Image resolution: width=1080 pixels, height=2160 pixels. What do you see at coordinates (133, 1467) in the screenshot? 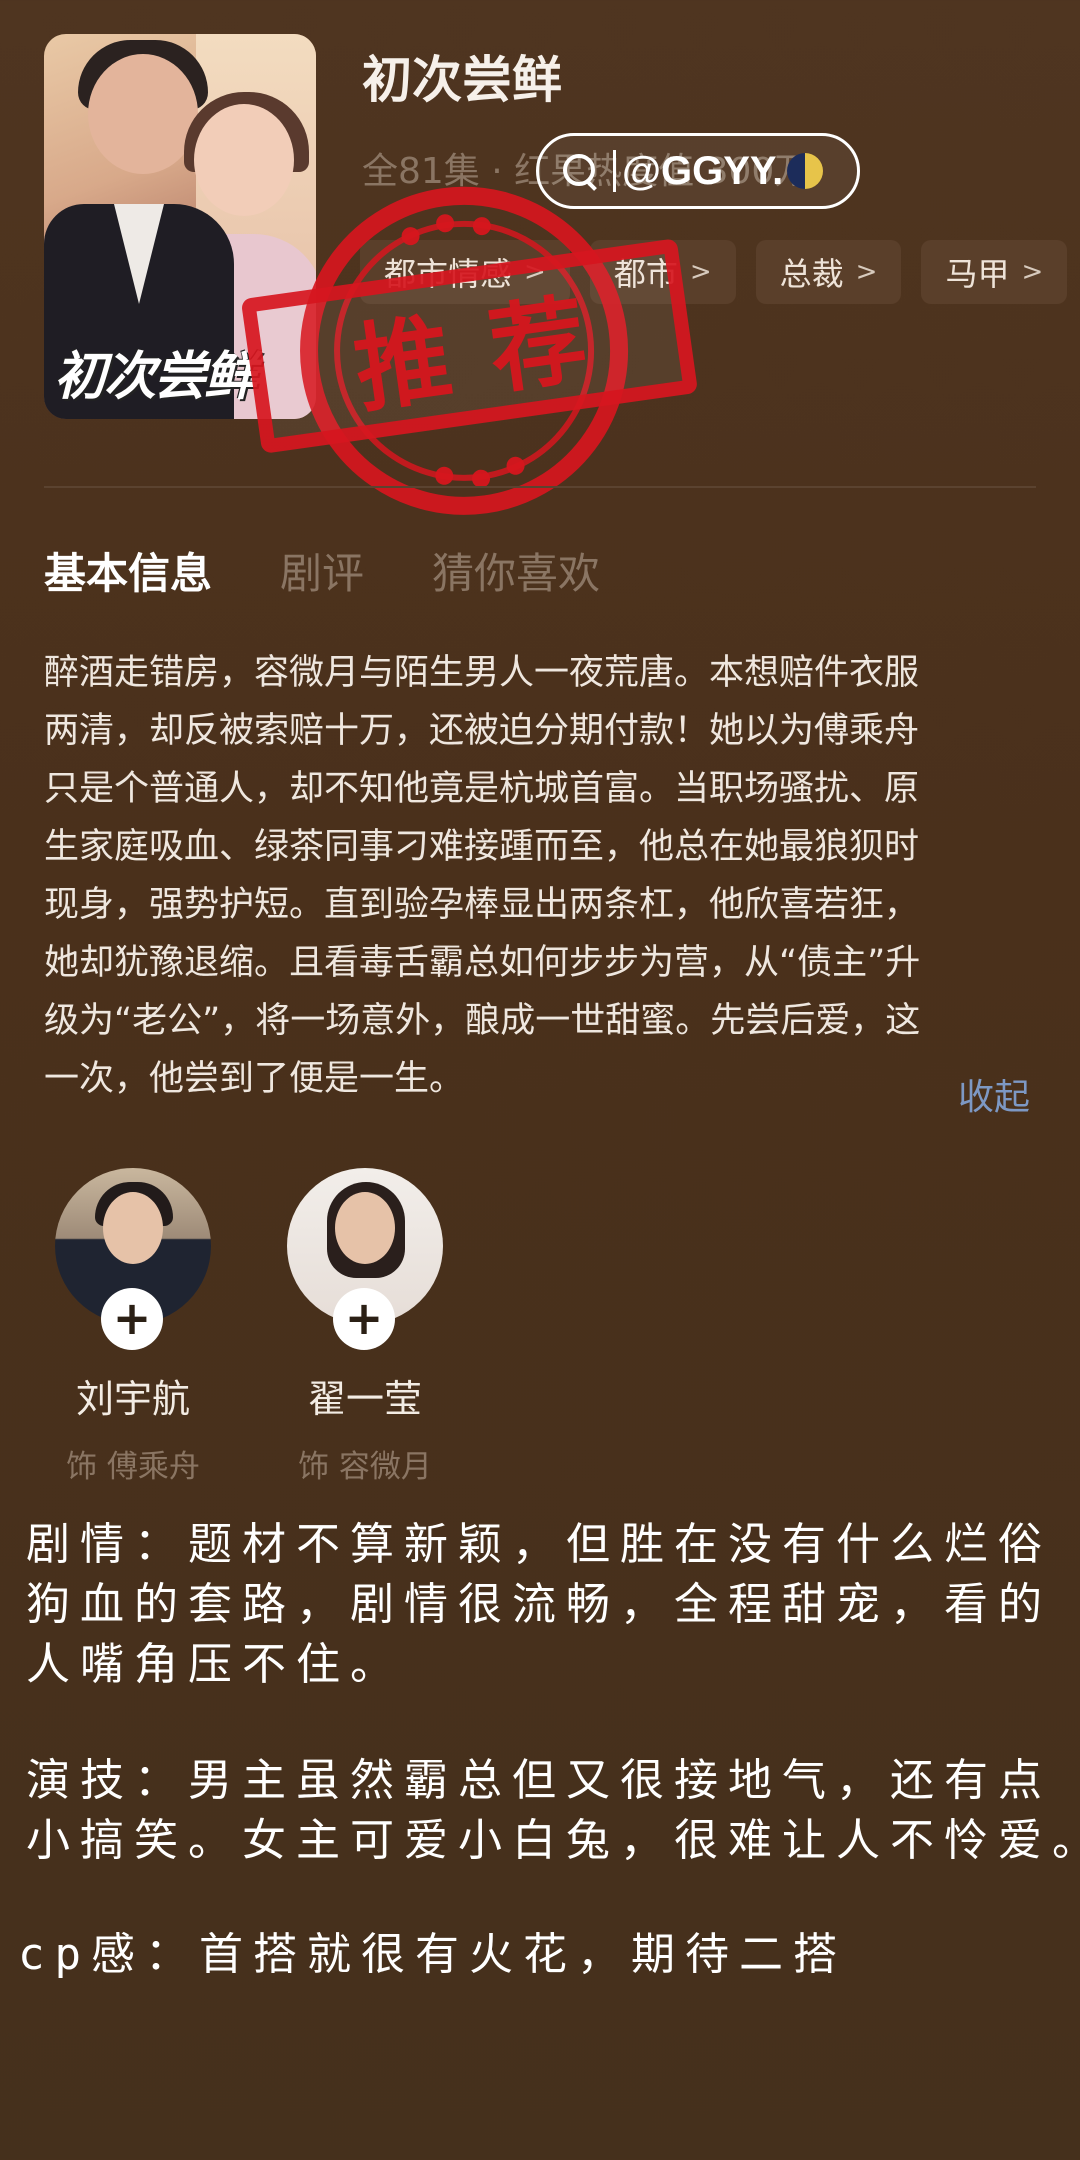
I see `actor-role: 饰 傅乘舟` at bounding box center [133, 1467].